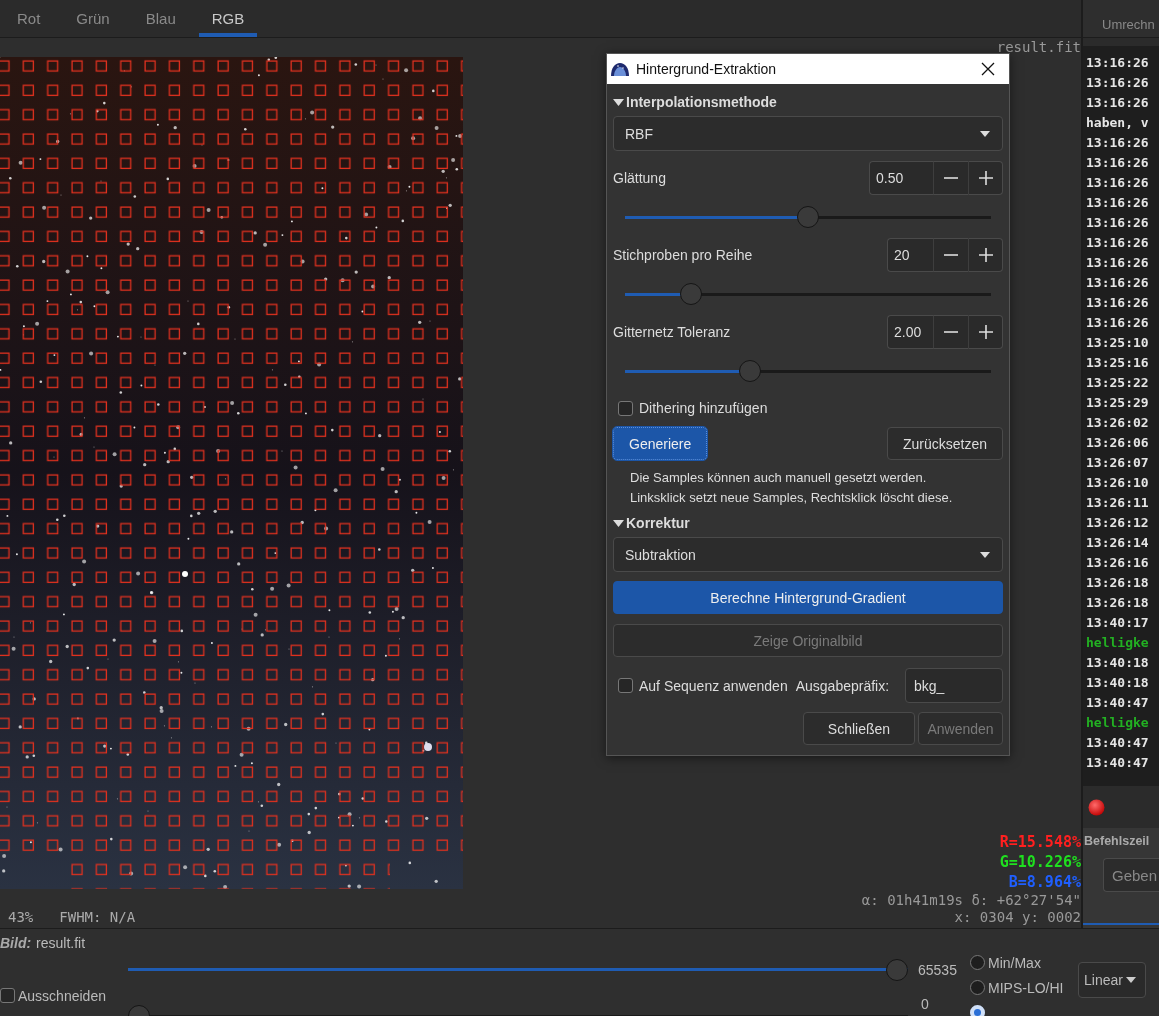 The width and height of the screenshot is (1159, 1016). I want to click on method-dropdown: RBF, so click(808, 133).